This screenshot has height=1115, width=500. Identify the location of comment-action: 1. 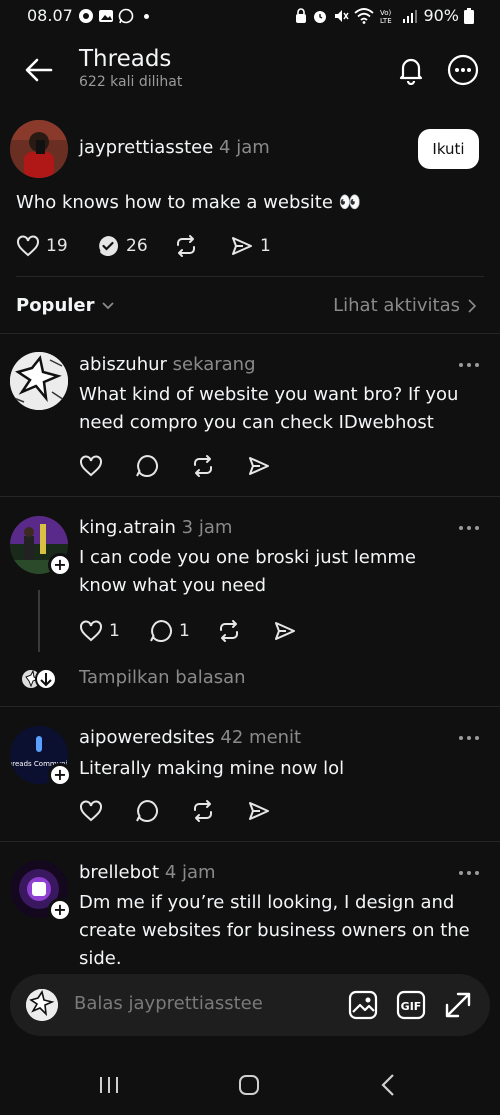
(183, 631).